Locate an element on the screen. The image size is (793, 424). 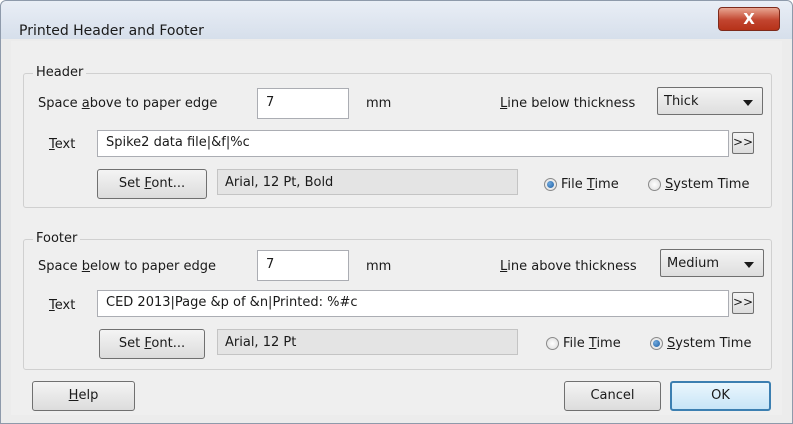
cancel-button: Cancel is located at coordinates (612, 396).